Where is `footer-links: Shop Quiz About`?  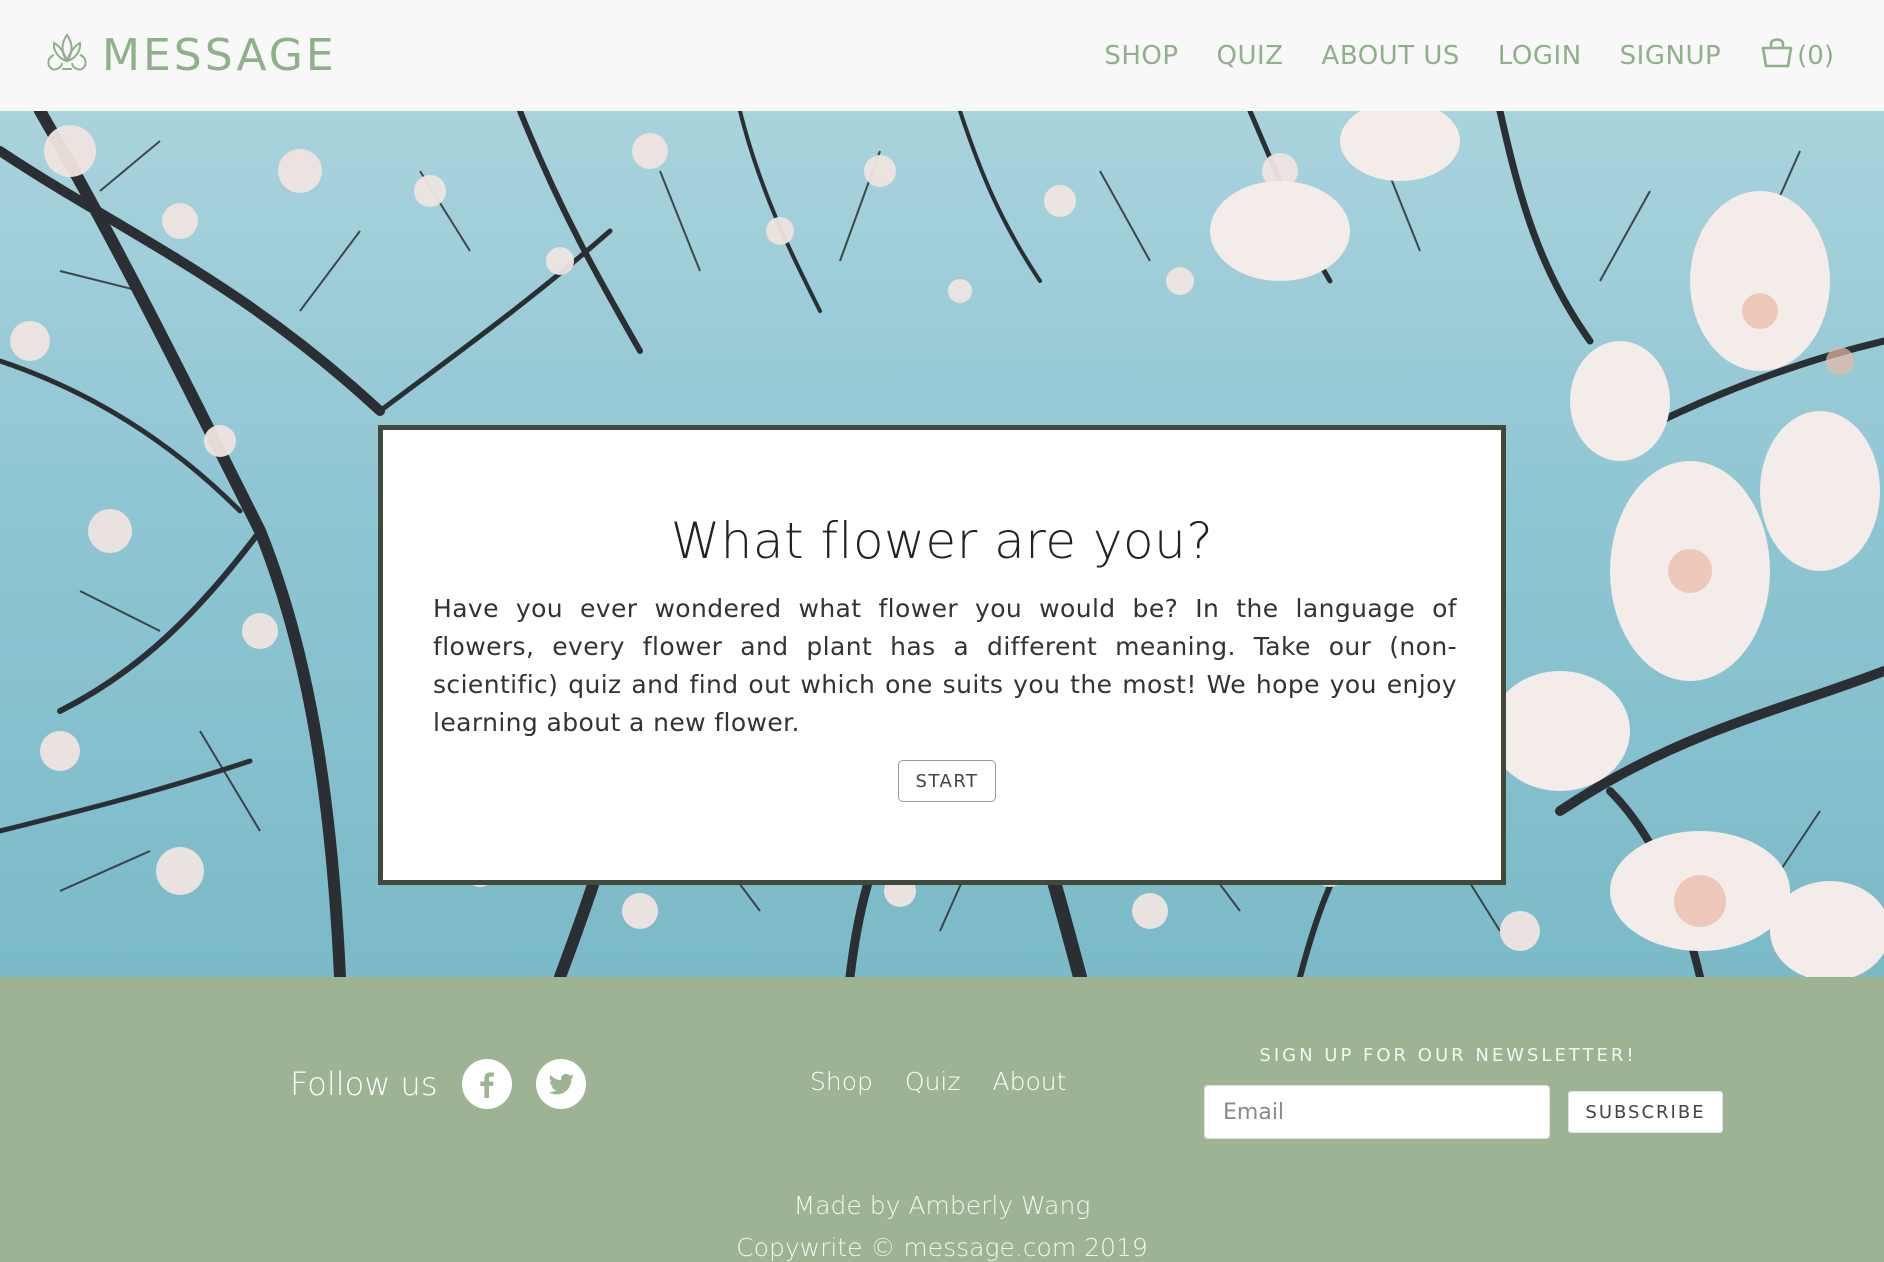
footer-links: Shop Quiz About is located at coordinates (954, 1081).